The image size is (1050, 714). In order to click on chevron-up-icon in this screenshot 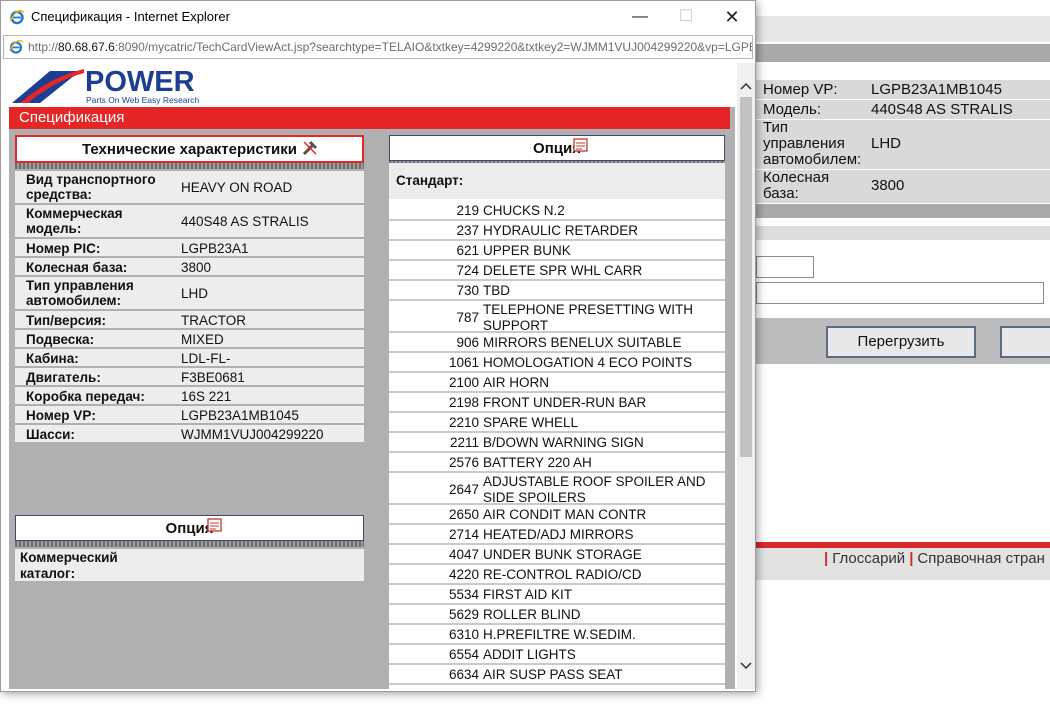, I will do `click(746, 86)`.